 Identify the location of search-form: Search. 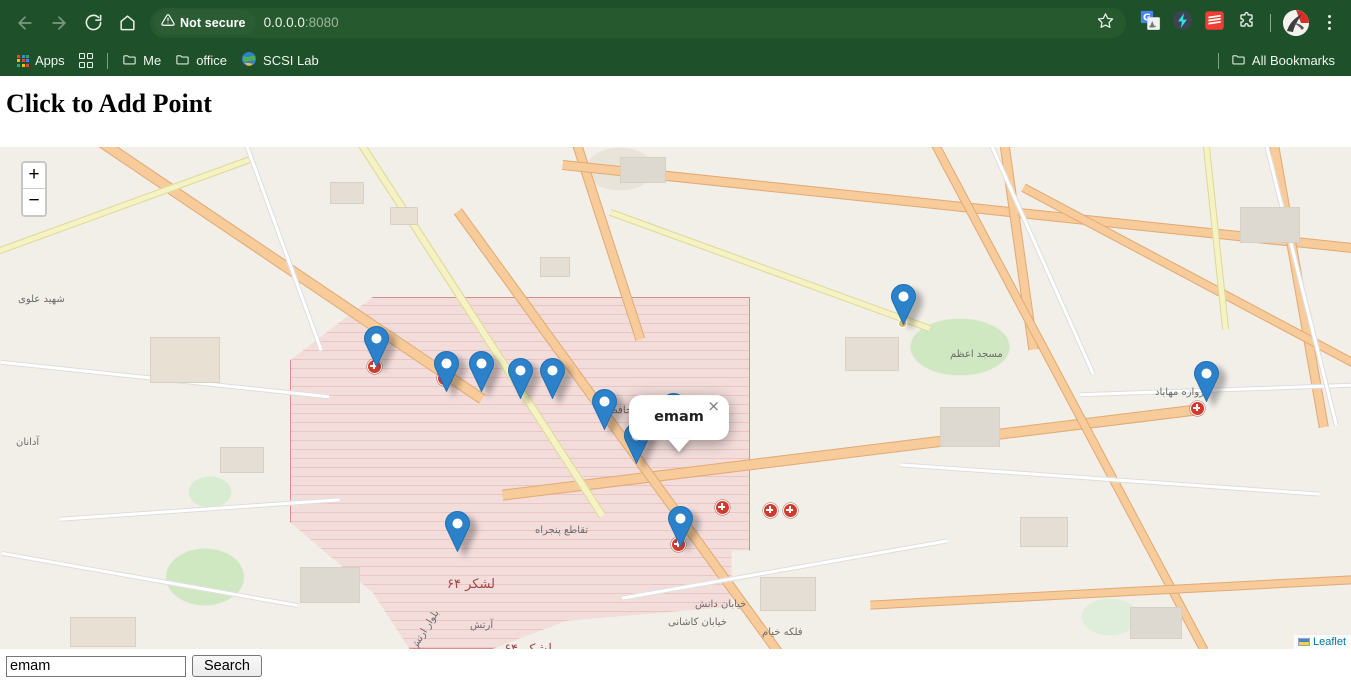
(134, 666).